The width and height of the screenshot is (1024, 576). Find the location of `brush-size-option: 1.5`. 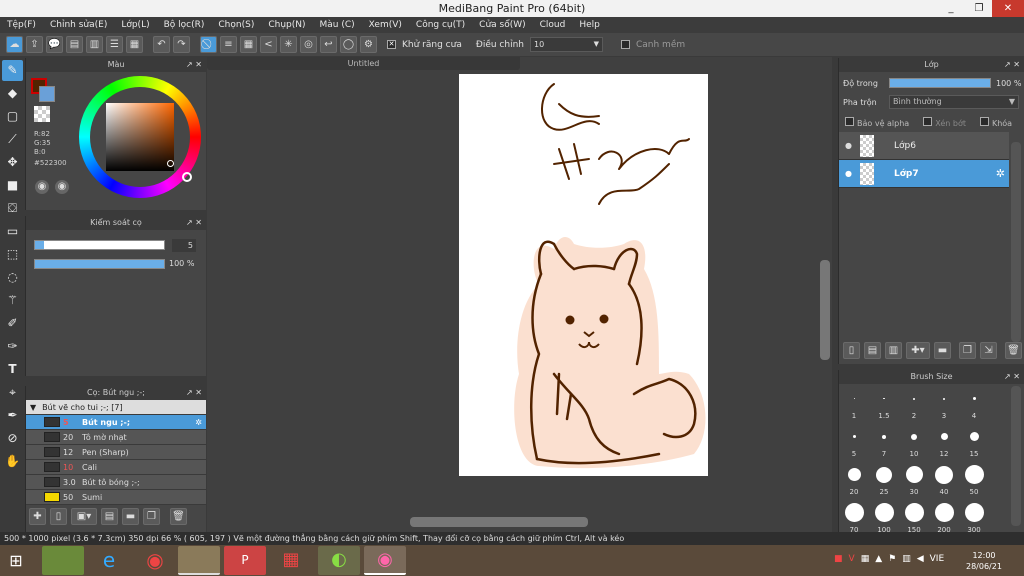

brush-size-option: 1.5 is located at coordinates (884, 404).